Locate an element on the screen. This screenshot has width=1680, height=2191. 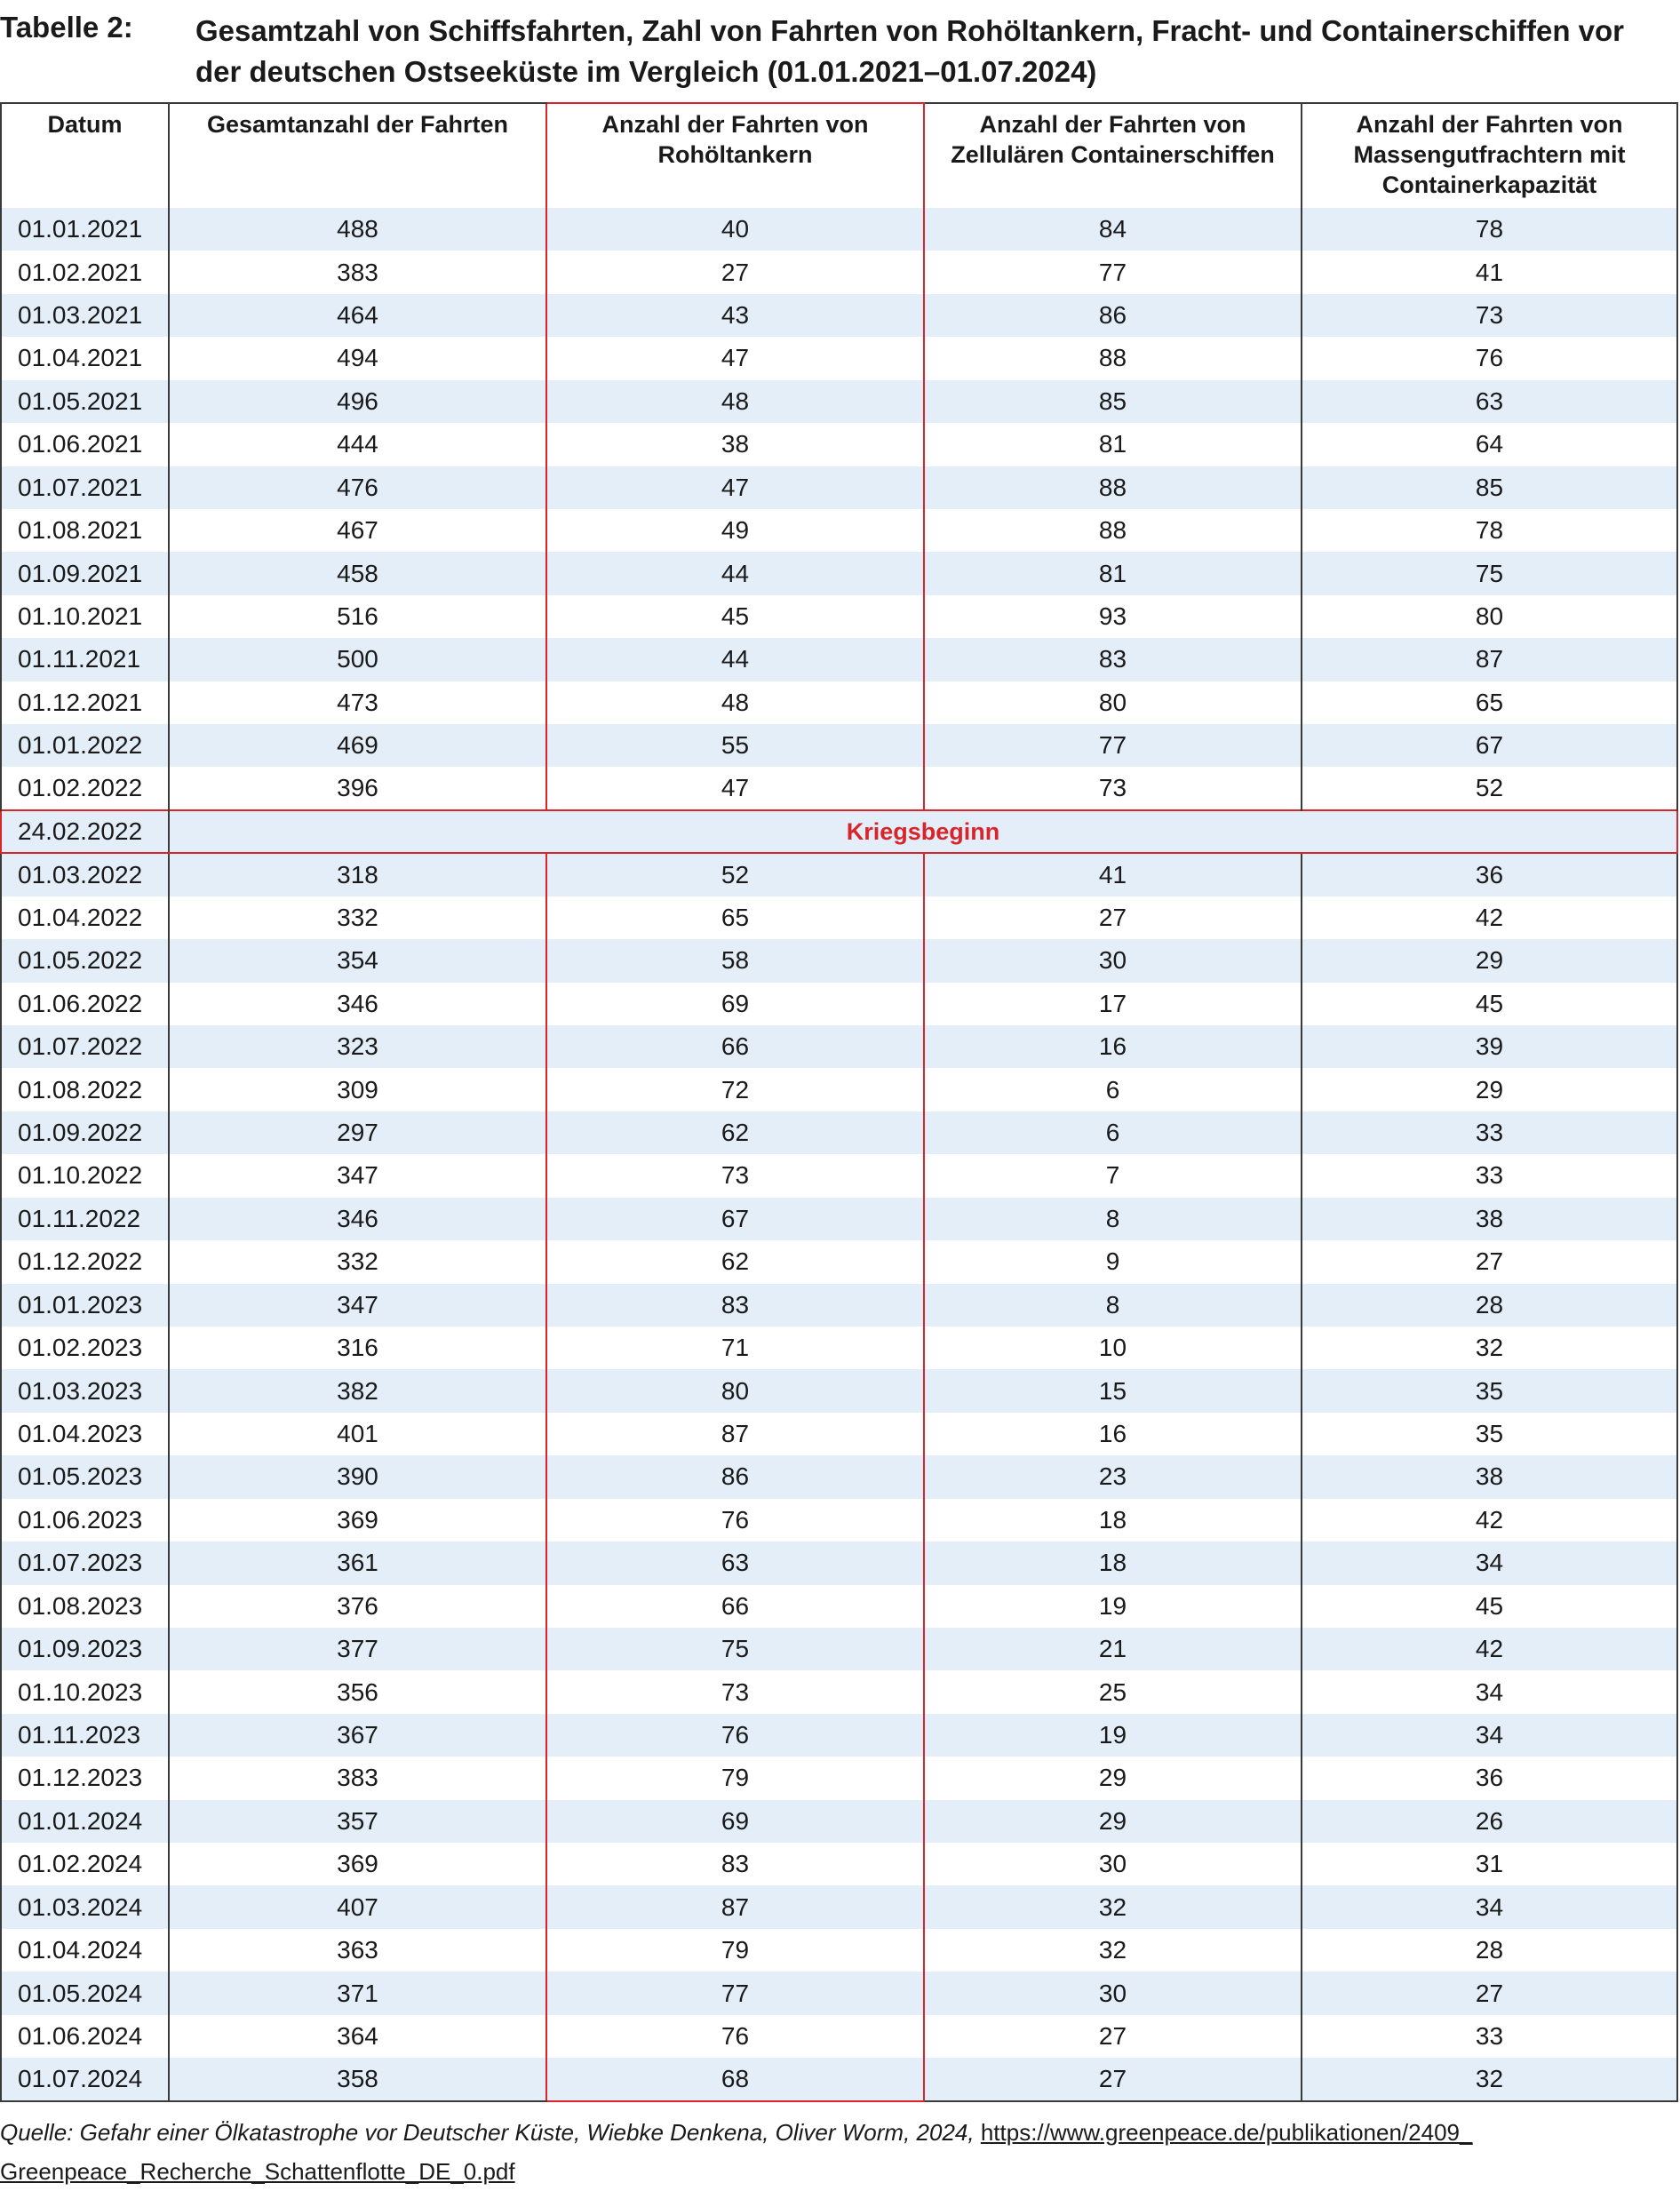
header-total-trips: Gesamtanzahl der Fahrten is located at coordinates (357, 155).